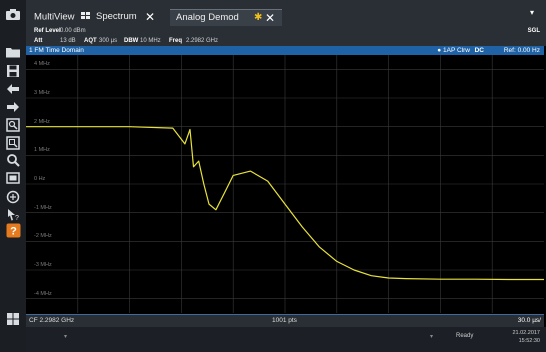  Describe the element at coordinates (86, 17) in the screenshot. I see `grid-icon` at that location.